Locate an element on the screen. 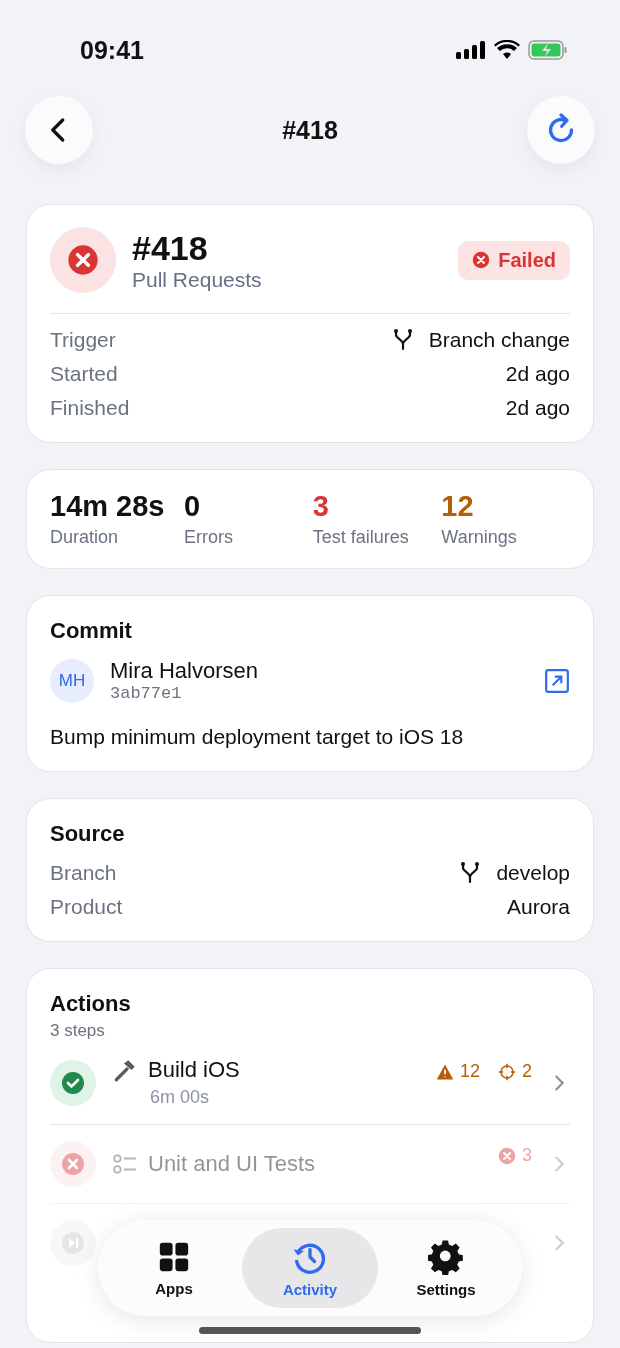 This screenshot has width=620, height=1348. checklist-icon is located at coordinates (125, 1164).